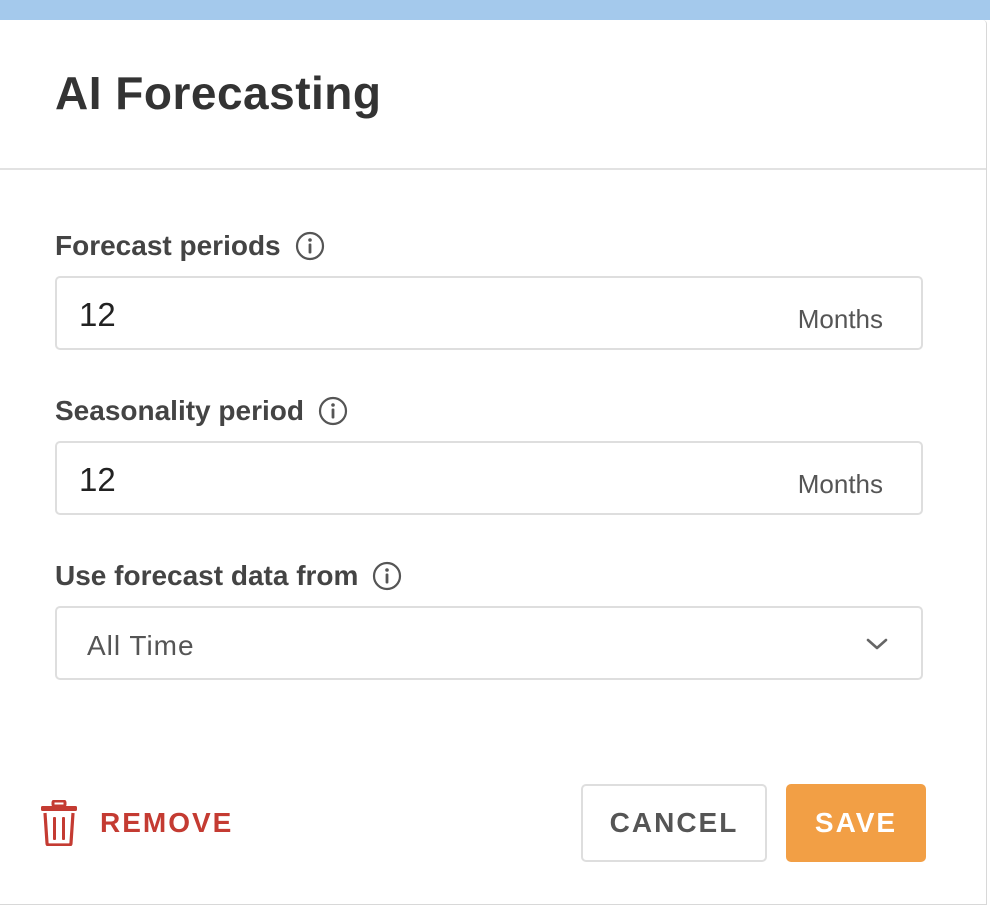  I want to click on forecast-periods-label: Forecast periods, so click(190, 246).